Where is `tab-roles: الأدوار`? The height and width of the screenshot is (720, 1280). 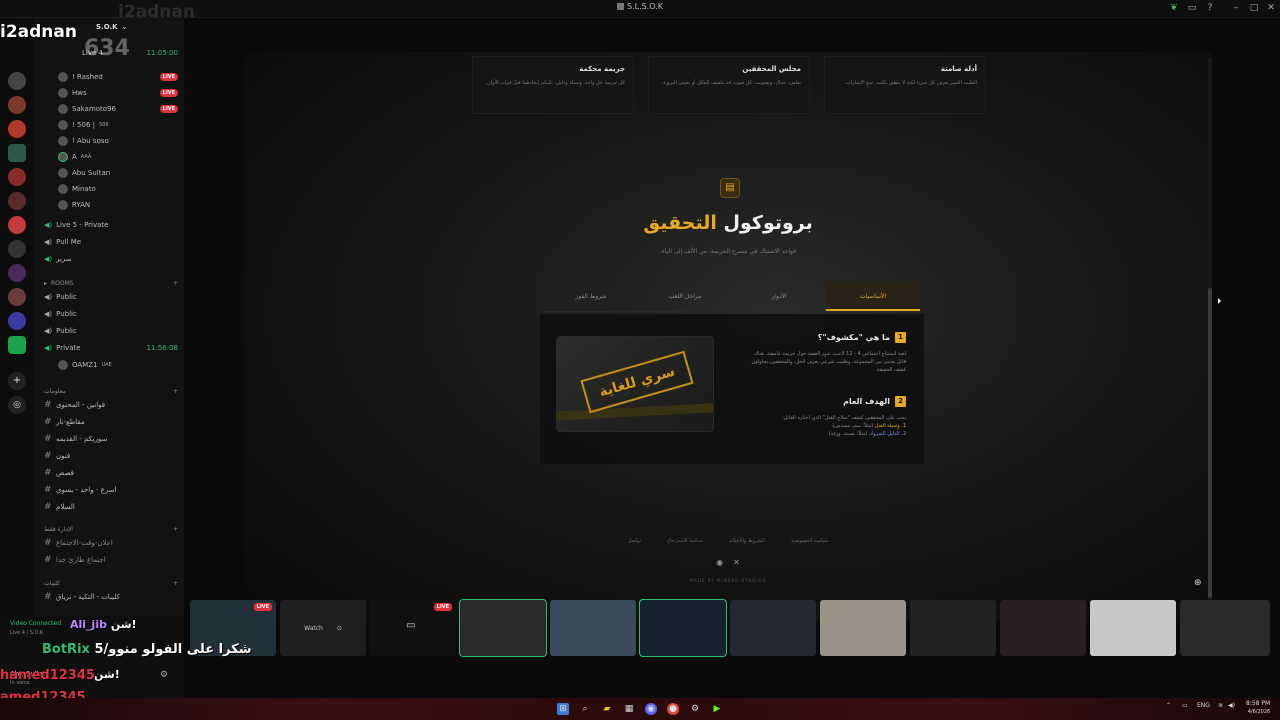 tab-roles: الأدوار is located at coordinates (779, 296).